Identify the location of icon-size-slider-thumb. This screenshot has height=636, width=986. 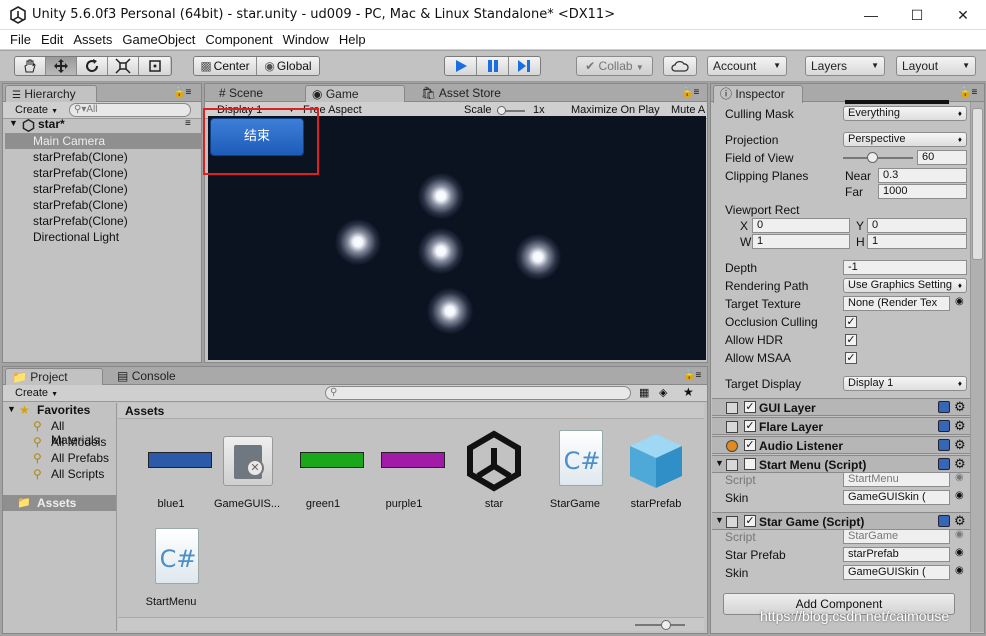
(666, 625).